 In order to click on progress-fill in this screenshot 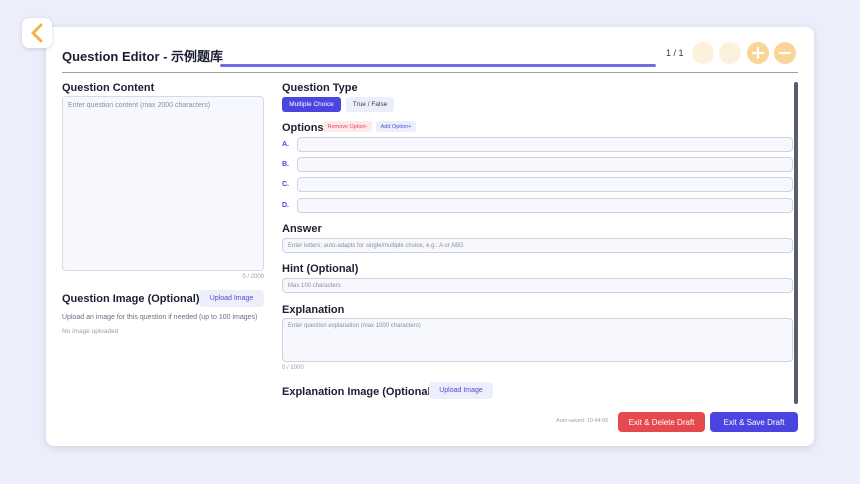, I will do `click(438, 65)`.